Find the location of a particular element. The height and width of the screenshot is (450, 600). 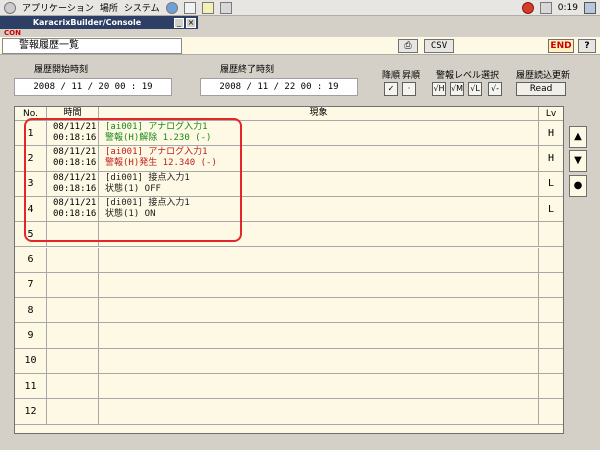

row-number: 4 is located at coordinates (31, 209).